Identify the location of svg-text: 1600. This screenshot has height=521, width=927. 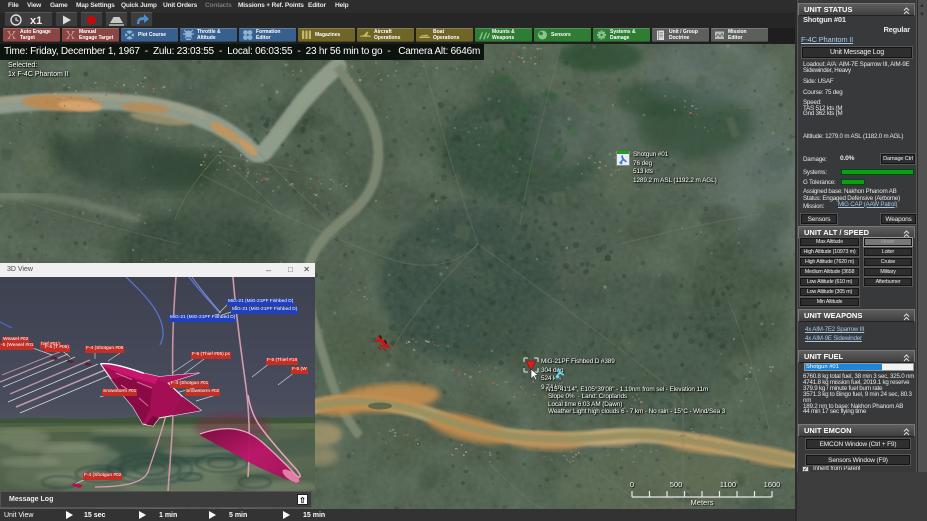
(772, 484).